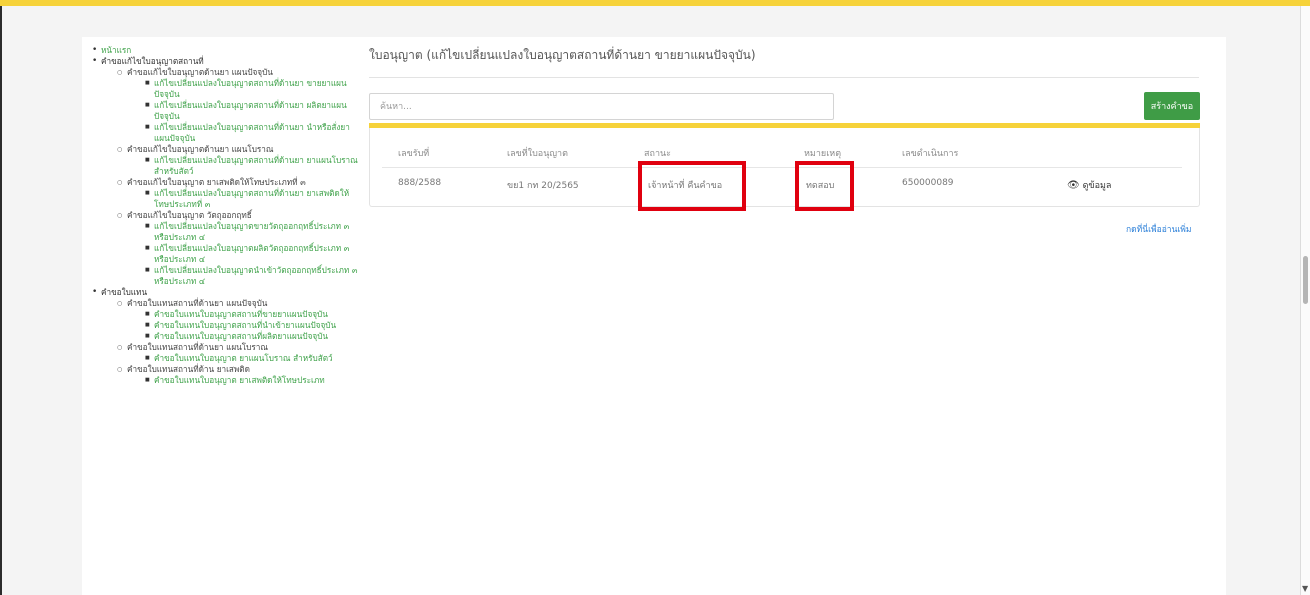 This screenshot has width=1310, height=595. I want to click on window-edge, so click(1, 300).